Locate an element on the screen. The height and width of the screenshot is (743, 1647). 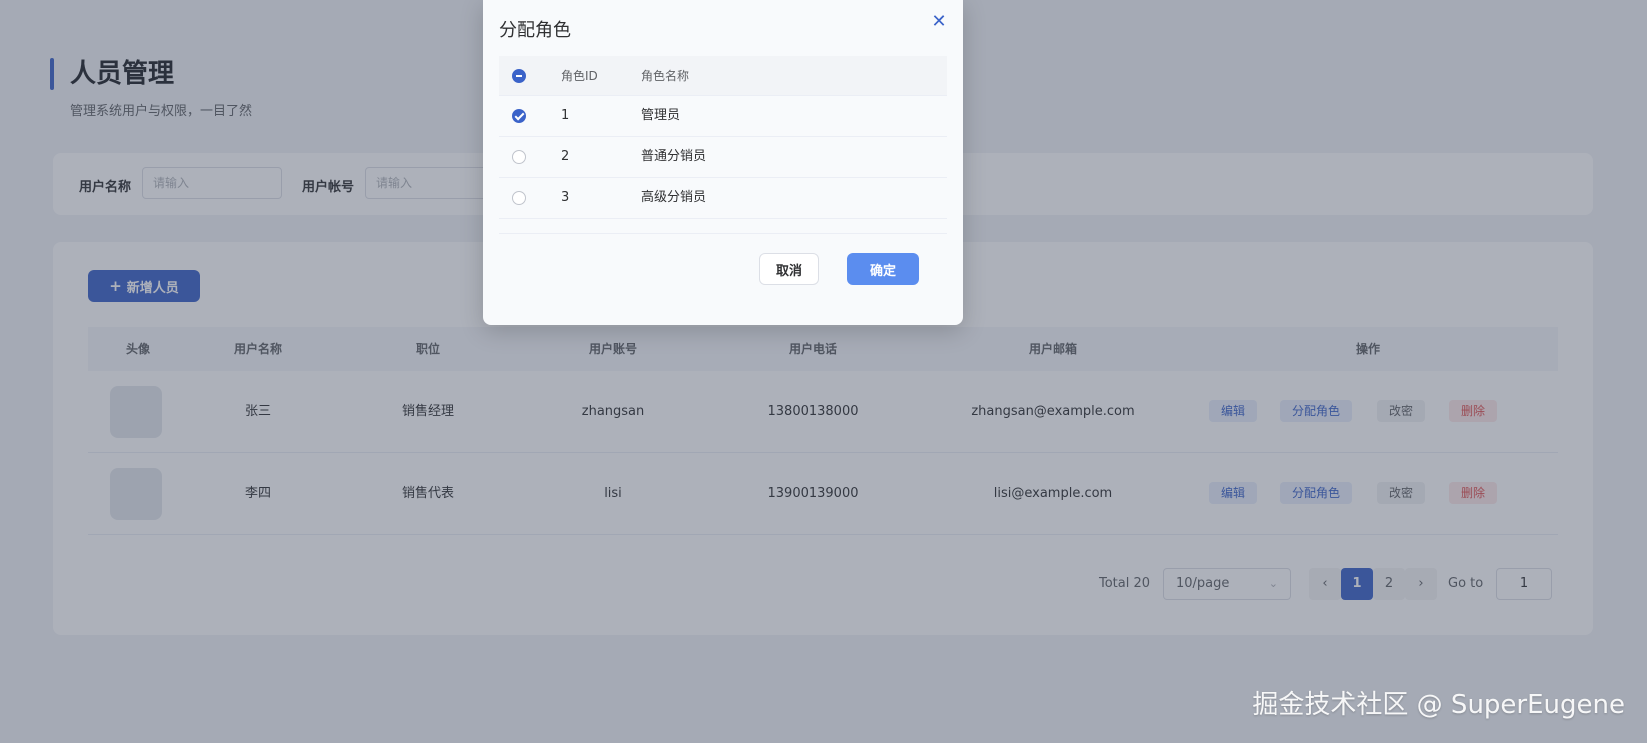
role-table: 角色ID 角色名称 1 管理员 2 普通分销员 3 高级分销员 is located at coordinates (723, 137).